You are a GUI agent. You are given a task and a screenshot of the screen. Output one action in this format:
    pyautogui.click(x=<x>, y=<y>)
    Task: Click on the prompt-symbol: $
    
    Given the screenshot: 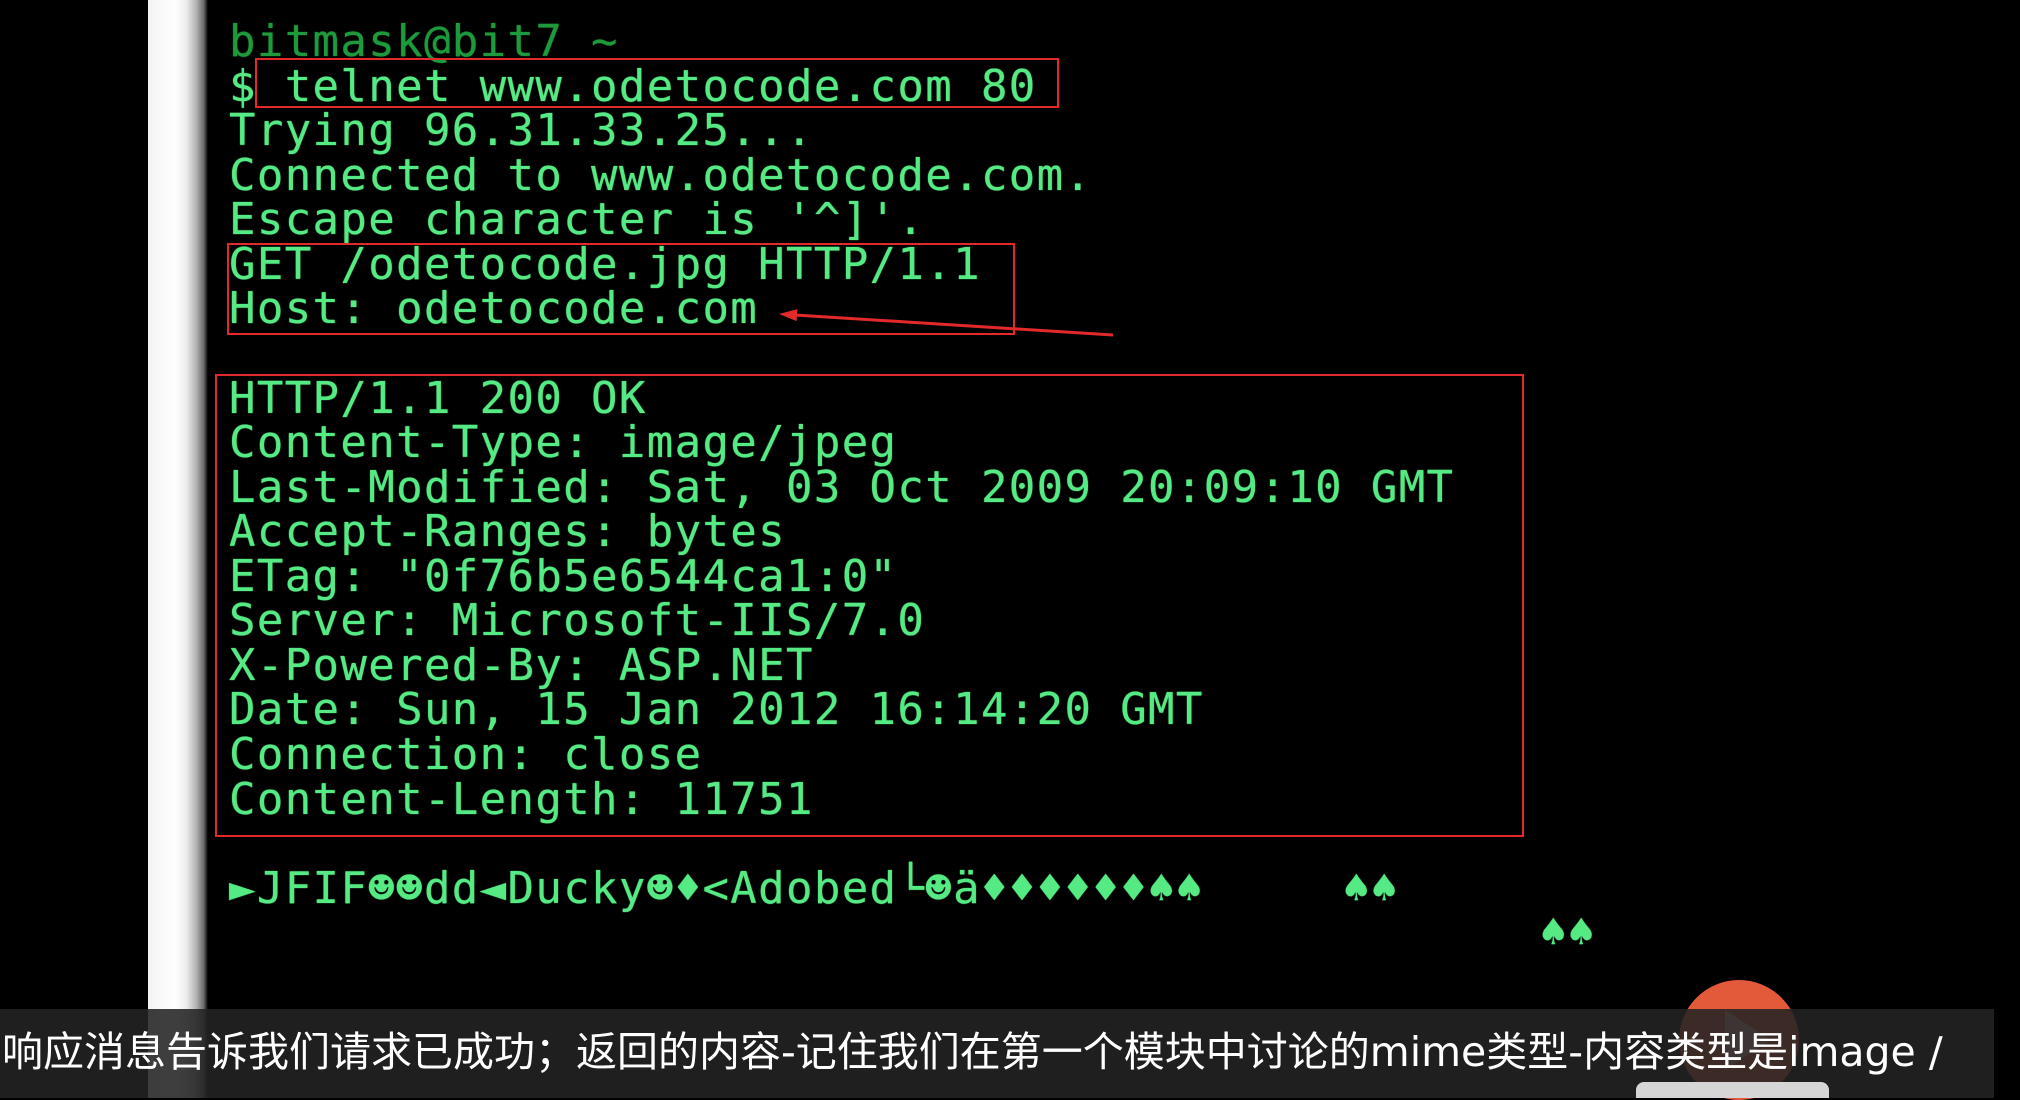 What is the action you would take?
    pyautogui.click(x=243, y=86)
    